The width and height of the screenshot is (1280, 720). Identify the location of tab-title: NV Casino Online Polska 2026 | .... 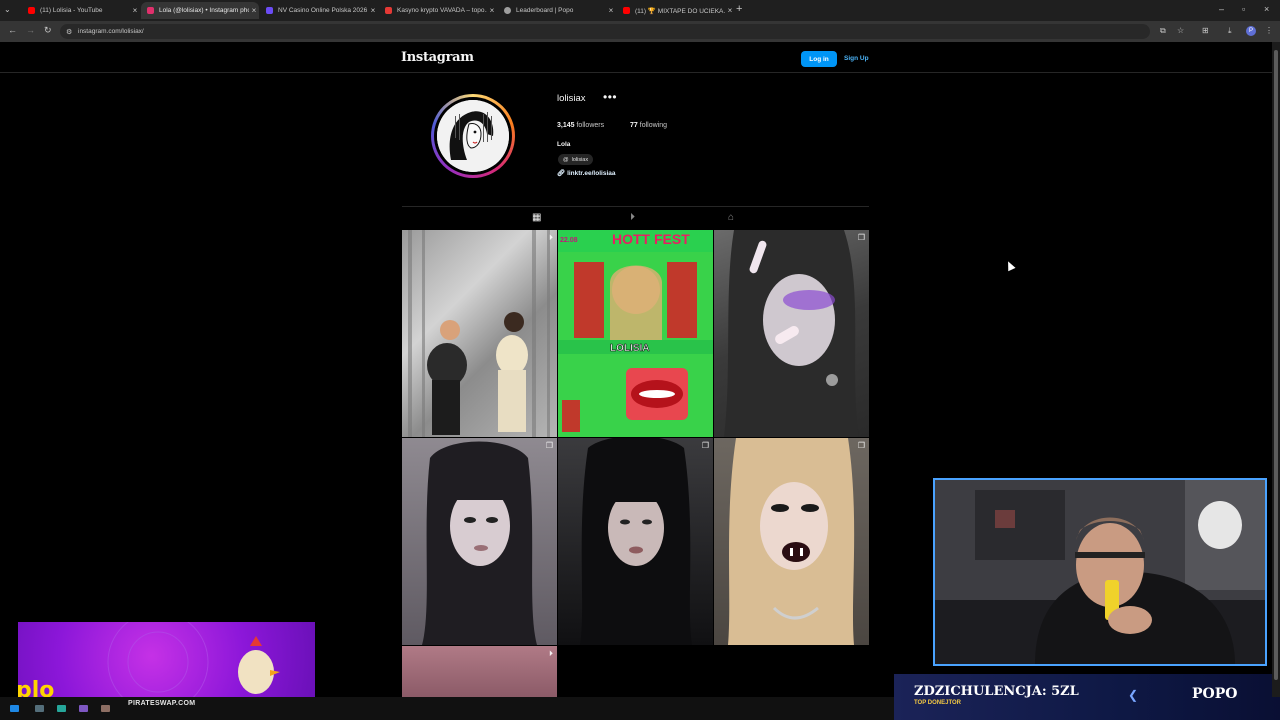
(323, 10).